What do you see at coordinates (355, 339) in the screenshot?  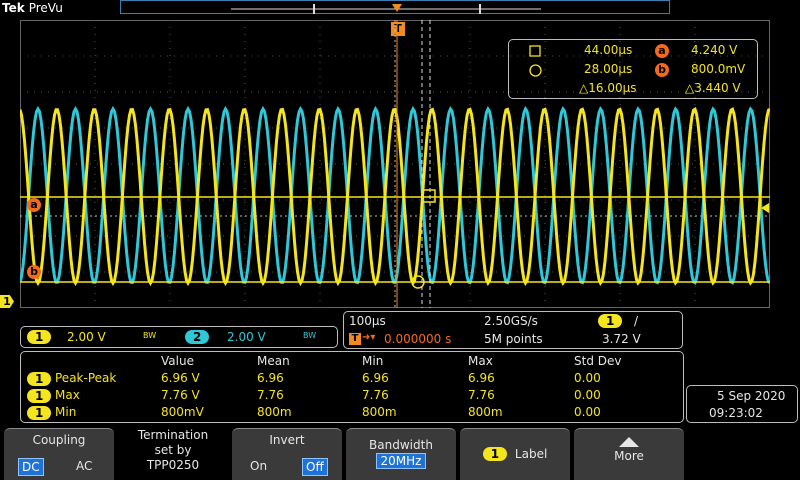 I see `trigger-icon: T` at bounding box center [355, 339].